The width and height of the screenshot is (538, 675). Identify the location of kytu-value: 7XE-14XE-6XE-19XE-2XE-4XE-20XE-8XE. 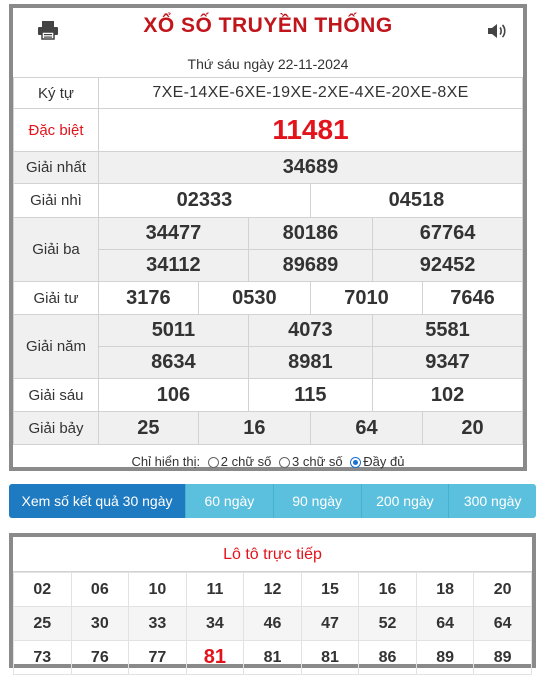
(310, 93).